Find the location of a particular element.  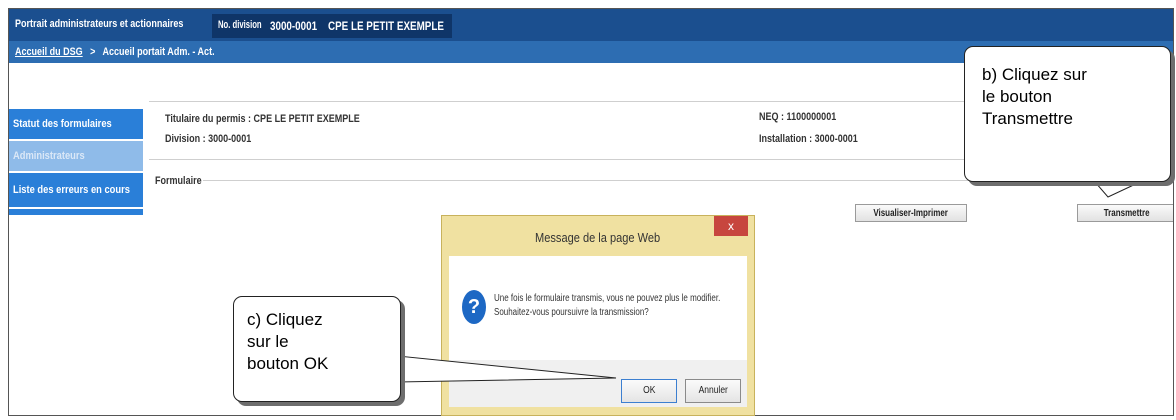

callout-c-pointer is located at coordinates (507, 369).